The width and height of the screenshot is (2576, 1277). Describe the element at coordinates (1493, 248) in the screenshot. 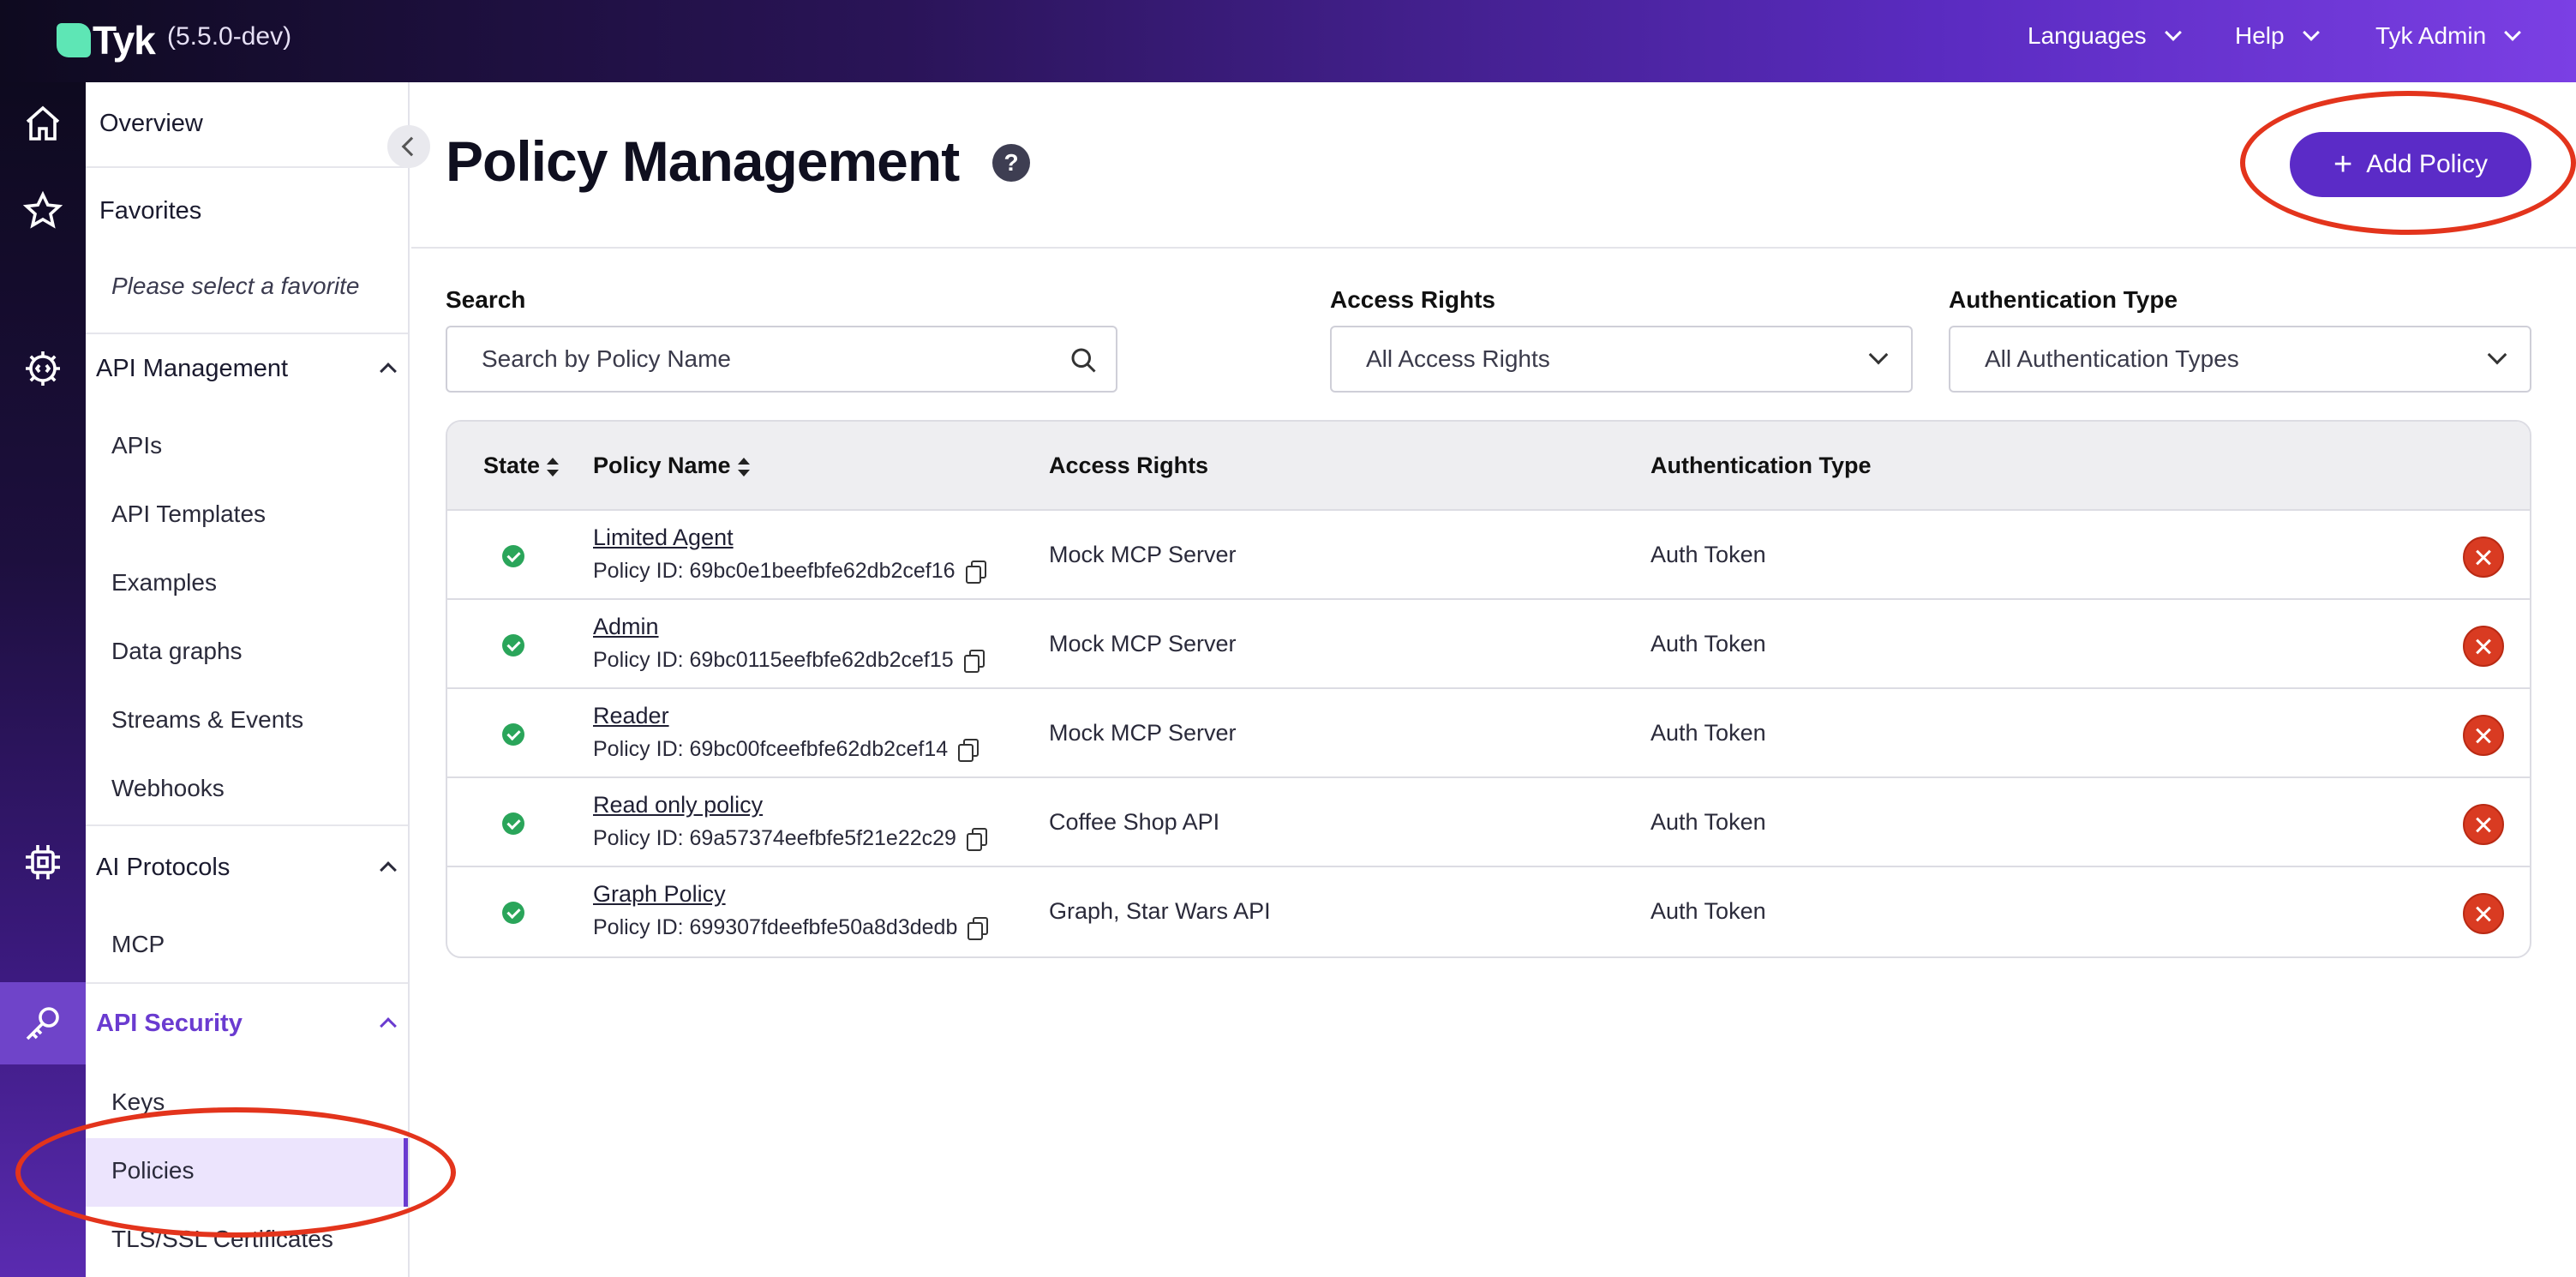

I see `header-divider` at that location.